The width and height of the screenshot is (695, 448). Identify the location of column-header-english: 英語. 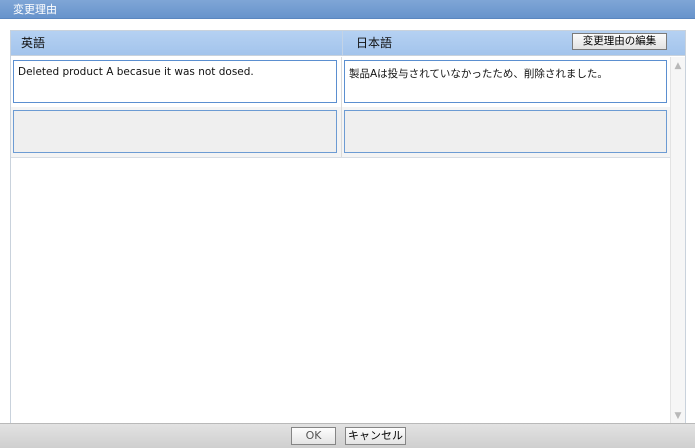
(33, 43).